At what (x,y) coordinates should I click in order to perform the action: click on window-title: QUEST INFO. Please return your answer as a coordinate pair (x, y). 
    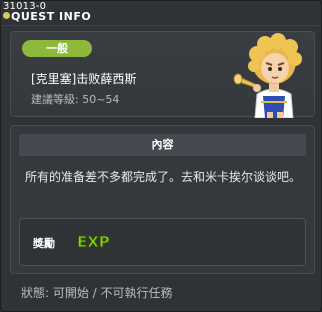
    Looking at the image, I should click on (51, 16).